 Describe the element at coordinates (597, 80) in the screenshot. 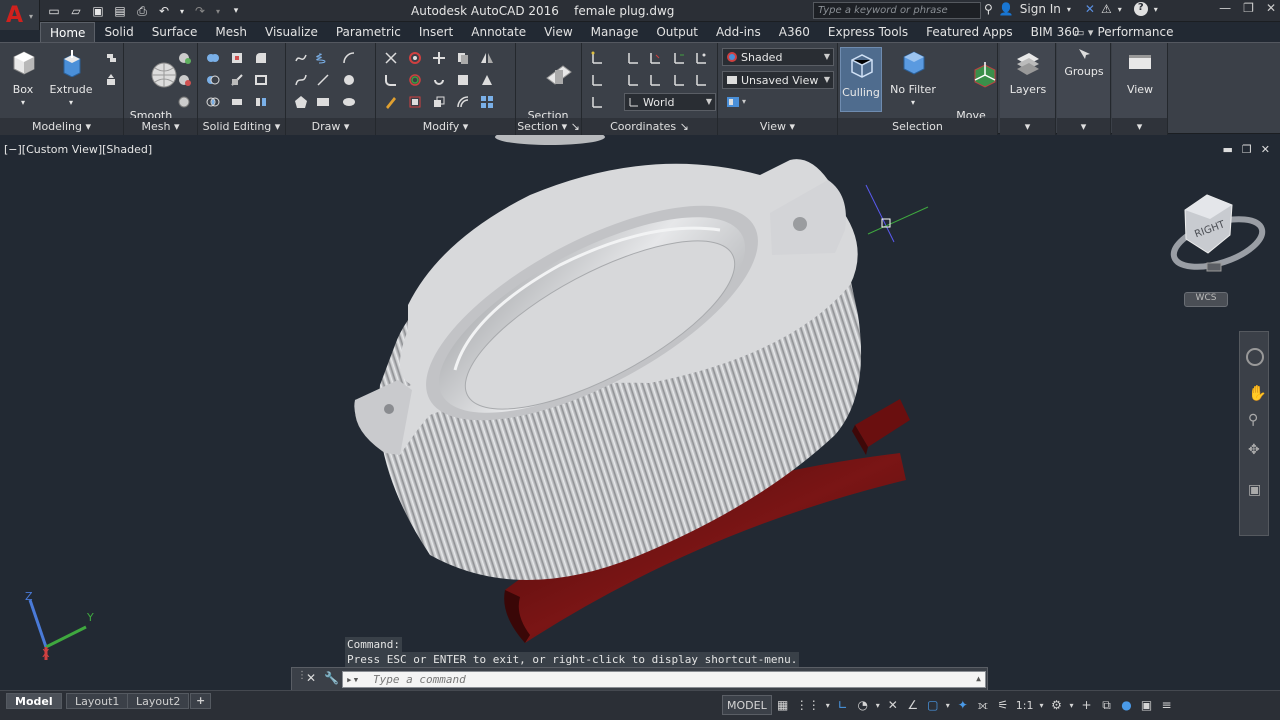

I see `ucs-view-icon` at that location.